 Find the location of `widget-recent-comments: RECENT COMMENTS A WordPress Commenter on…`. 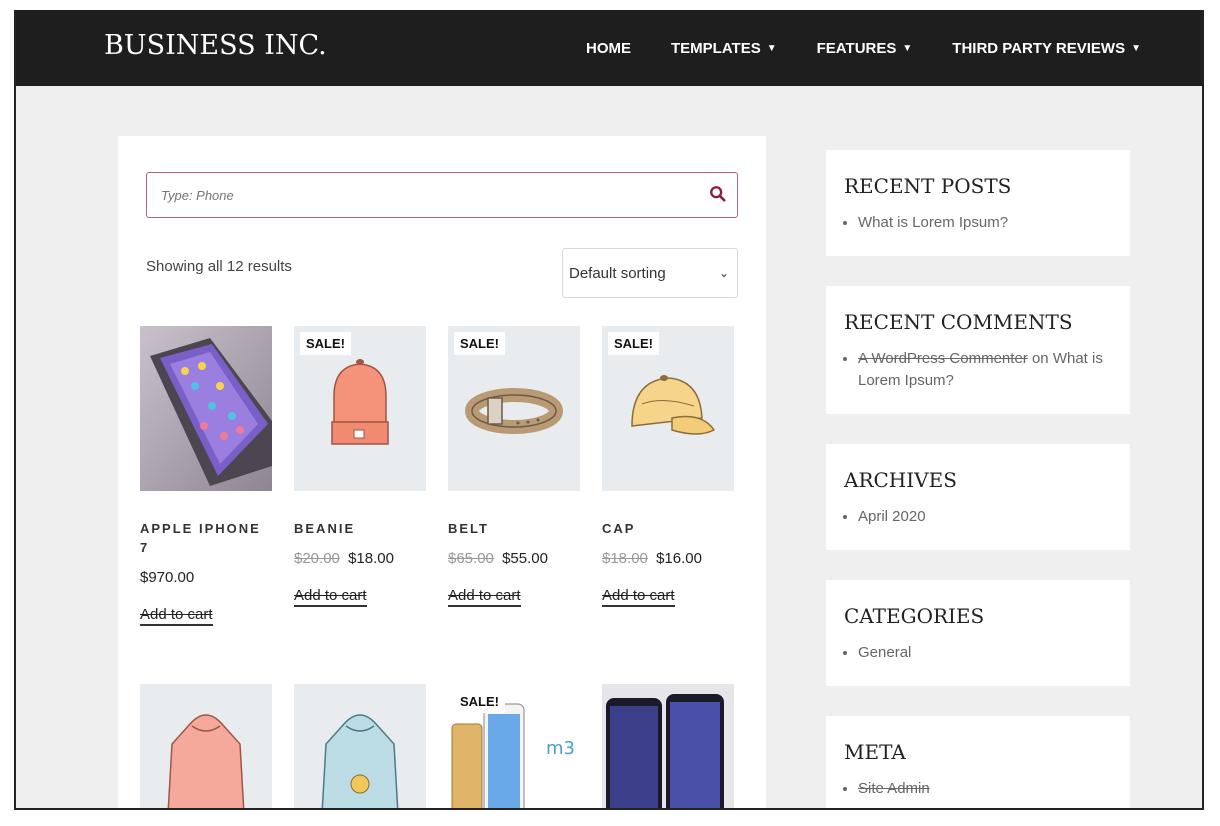

widget-recent-comments: RECENT COMMENTS A WordPress Commenter on… is located at coordinates (978, 350).